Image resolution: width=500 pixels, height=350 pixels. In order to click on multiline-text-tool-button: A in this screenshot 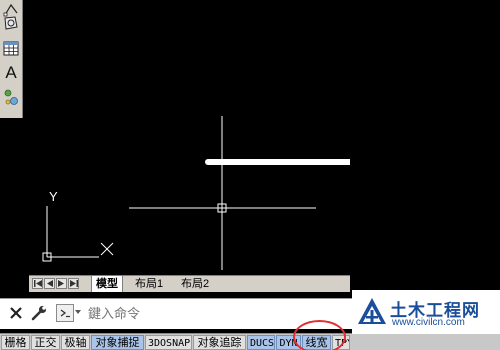, I will do `click(11, 73)`.